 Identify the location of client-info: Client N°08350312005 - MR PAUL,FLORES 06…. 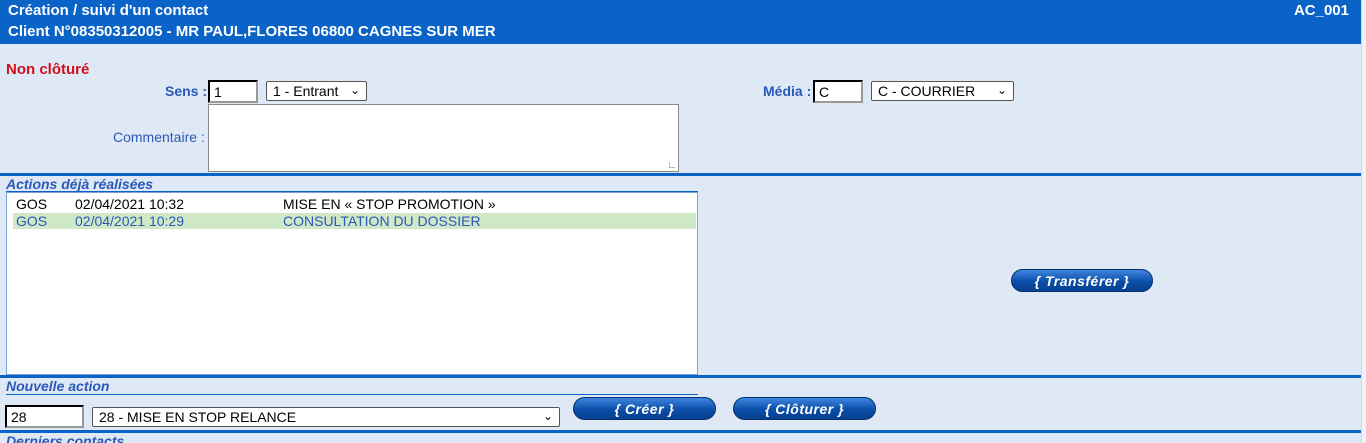
(252, 31).